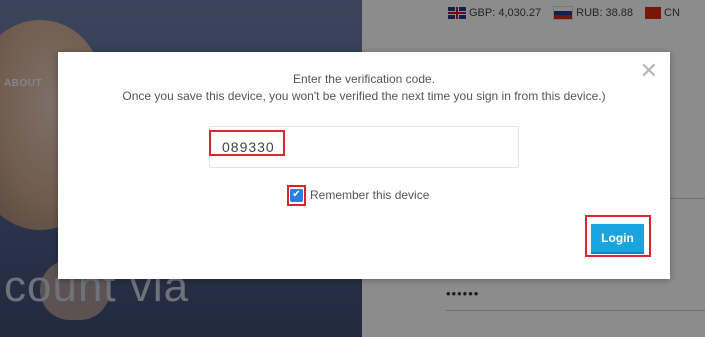 The image size is (705, 337). I want to click on verification-code-input, so click(364, 147).